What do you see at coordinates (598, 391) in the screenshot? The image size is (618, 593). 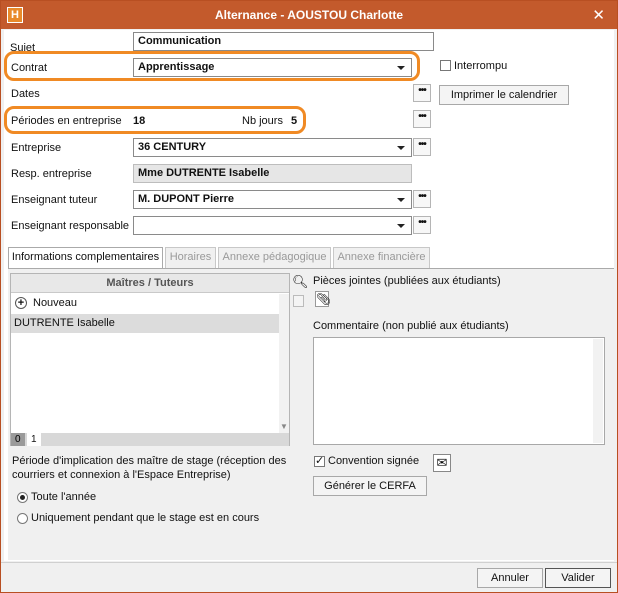 I see `textarea-scrollbar` at bounding box center [598, 391].